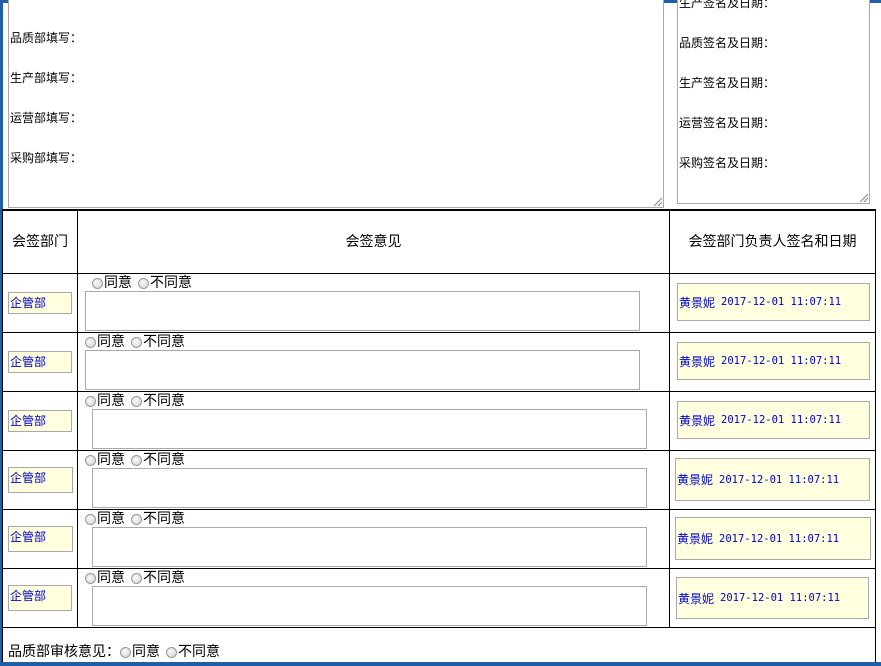  What do you see at coordinates (373, 242) in the screenshot?
I see `header-opinion: 会签意见` at bounding box center [373, 242].